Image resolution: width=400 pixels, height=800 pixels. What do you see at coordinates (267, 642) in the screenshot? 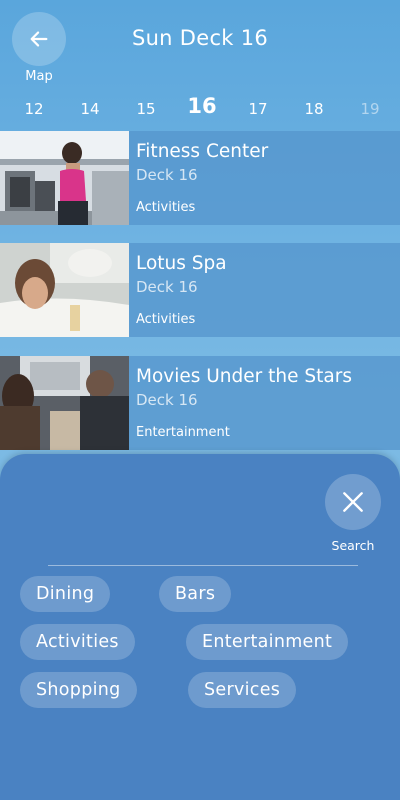
I see `filter-chip-entertainment: Entertainment` at bounding box center [267, 642].